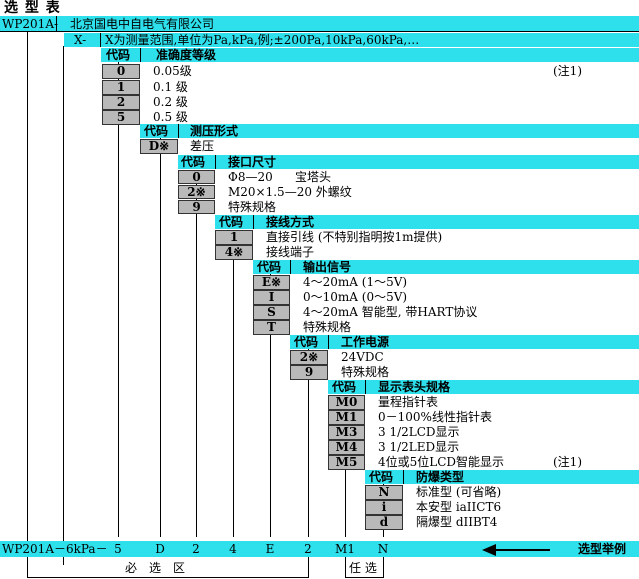  What do you see at coordinates (345, 549) in the screenshot?
I see `example-code-display: M1` at bounding box center [345, 549].